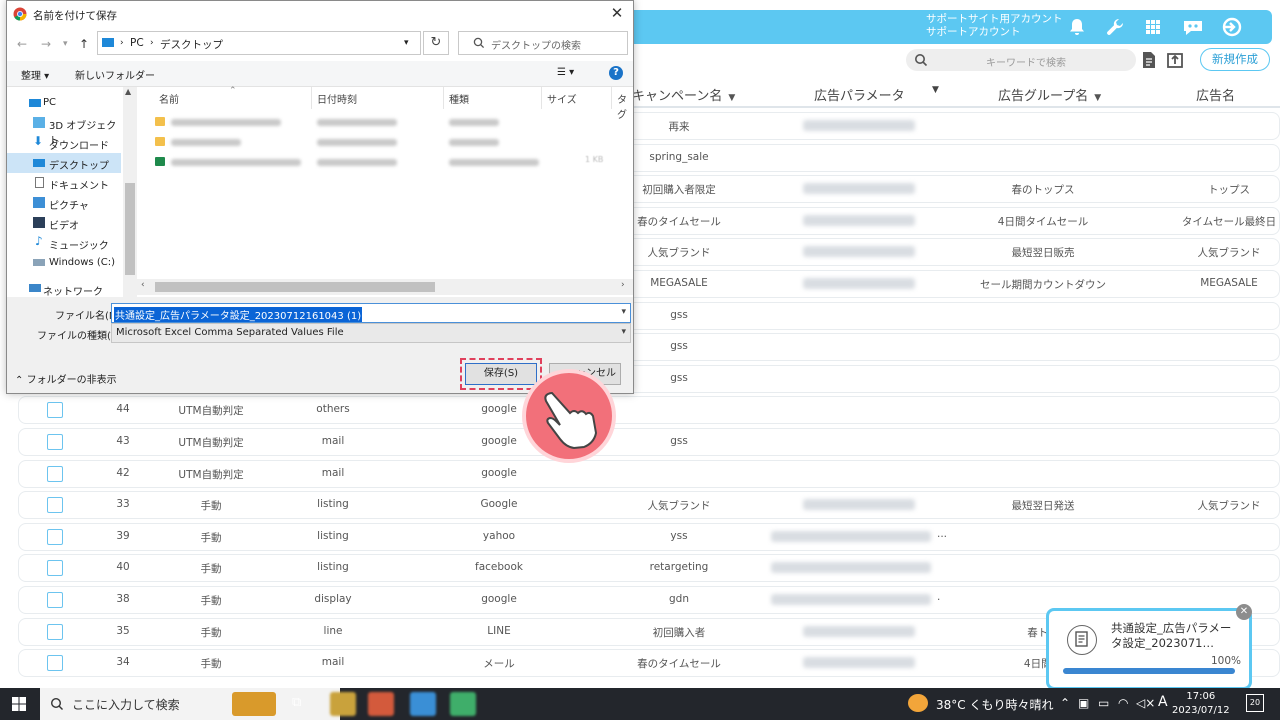  Describe the element at coordinates (226, 122) in the screenshot. I see `redacted-text` at that location.